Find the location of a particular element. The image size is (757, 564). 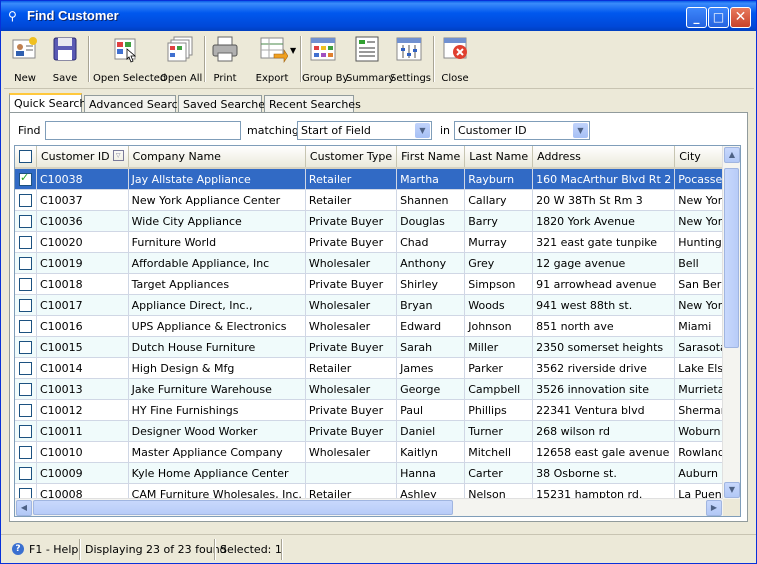

cell-address: 20 W 38Th St Rm 3 is located at coordinates (604, 200).